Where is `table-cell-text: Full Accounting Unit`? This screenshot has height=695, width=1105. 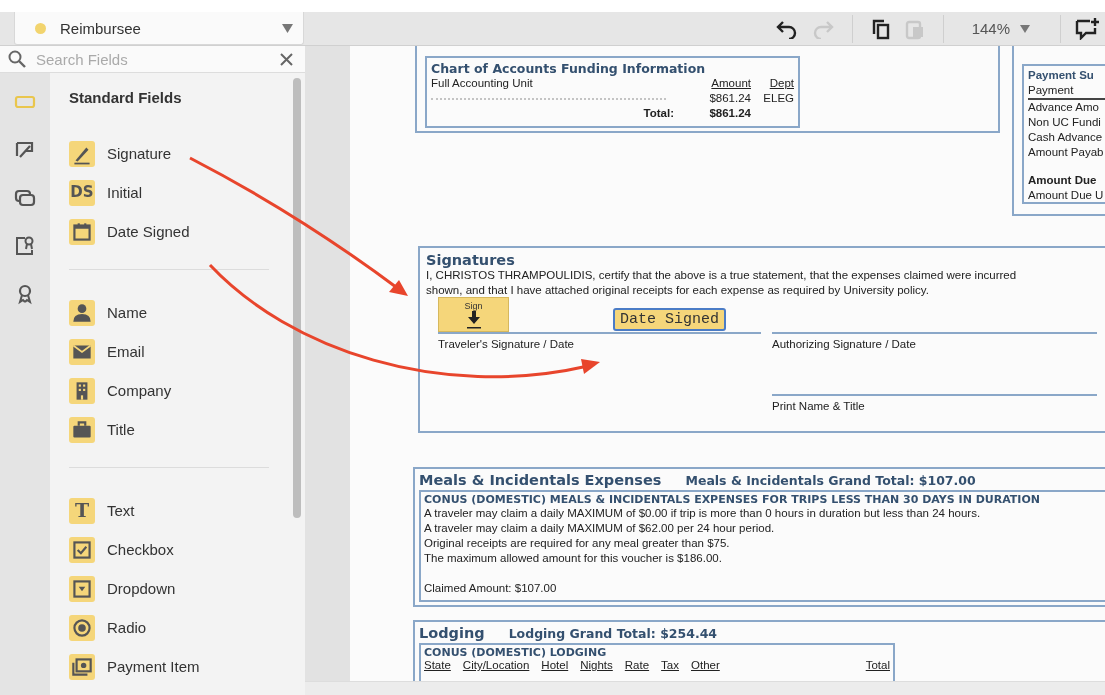
table-cell-text: Full Accounting Unit is located at coordinates (482, 83).